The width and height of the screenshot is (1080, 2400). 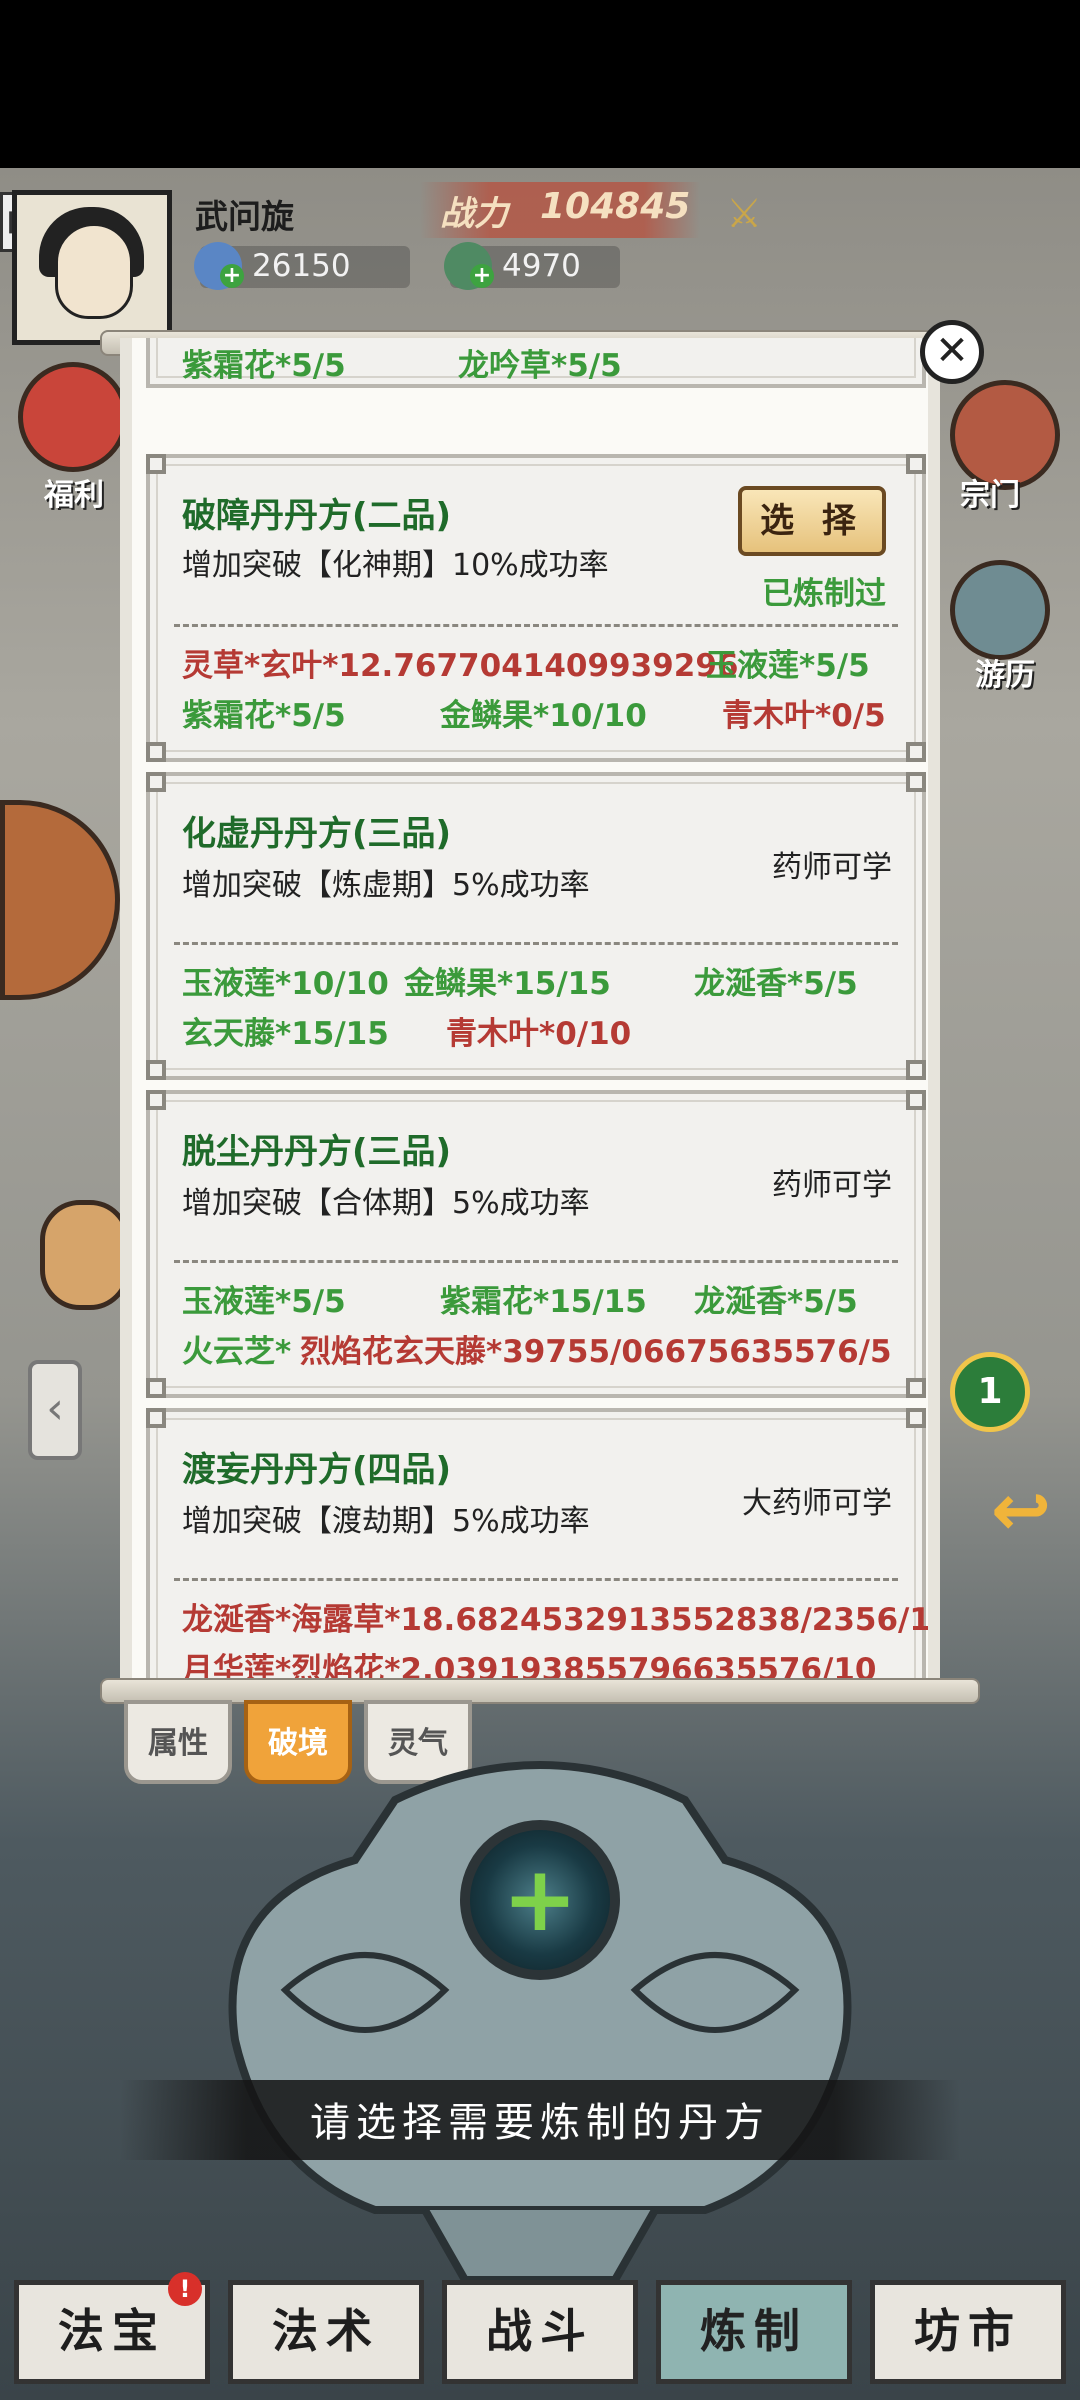 I want to click on currency-jade: + 4970, so click(x=532, y=266).